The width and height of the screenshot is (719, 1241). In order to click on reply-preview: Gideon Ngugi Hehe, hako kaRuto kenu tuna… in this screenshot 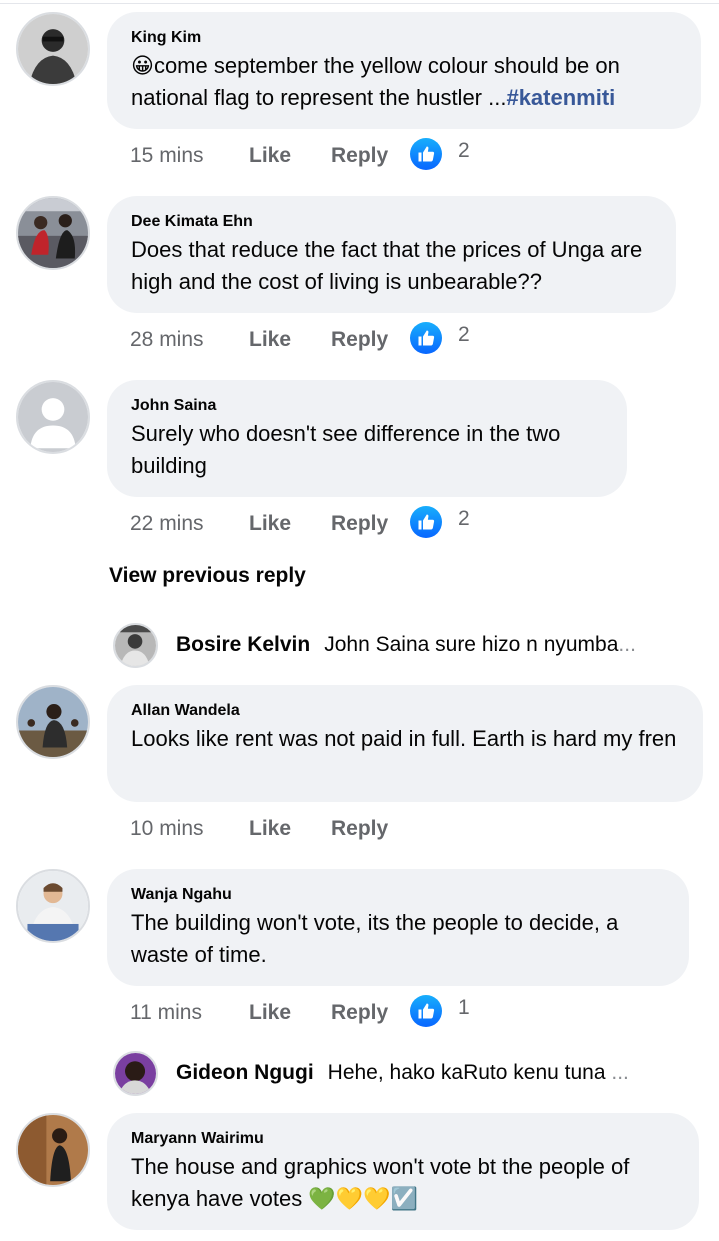, I will do `click(408, 1073)`.